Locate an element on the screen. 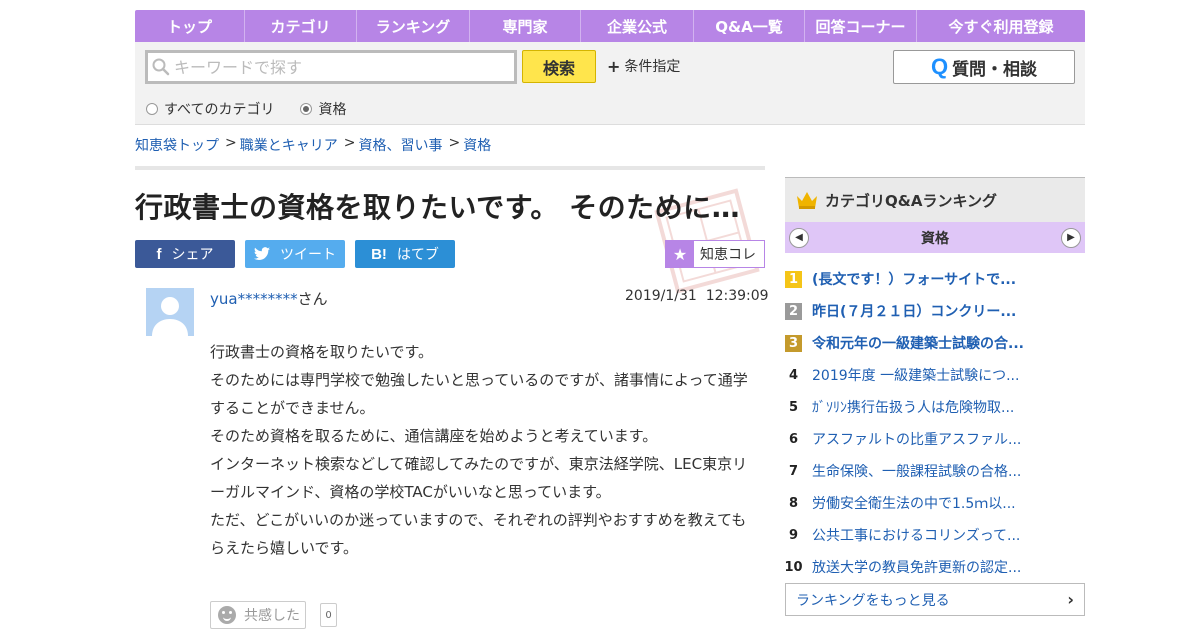  hatena-bookmark-button: B! はてブ is located at coordinates (405, 254).